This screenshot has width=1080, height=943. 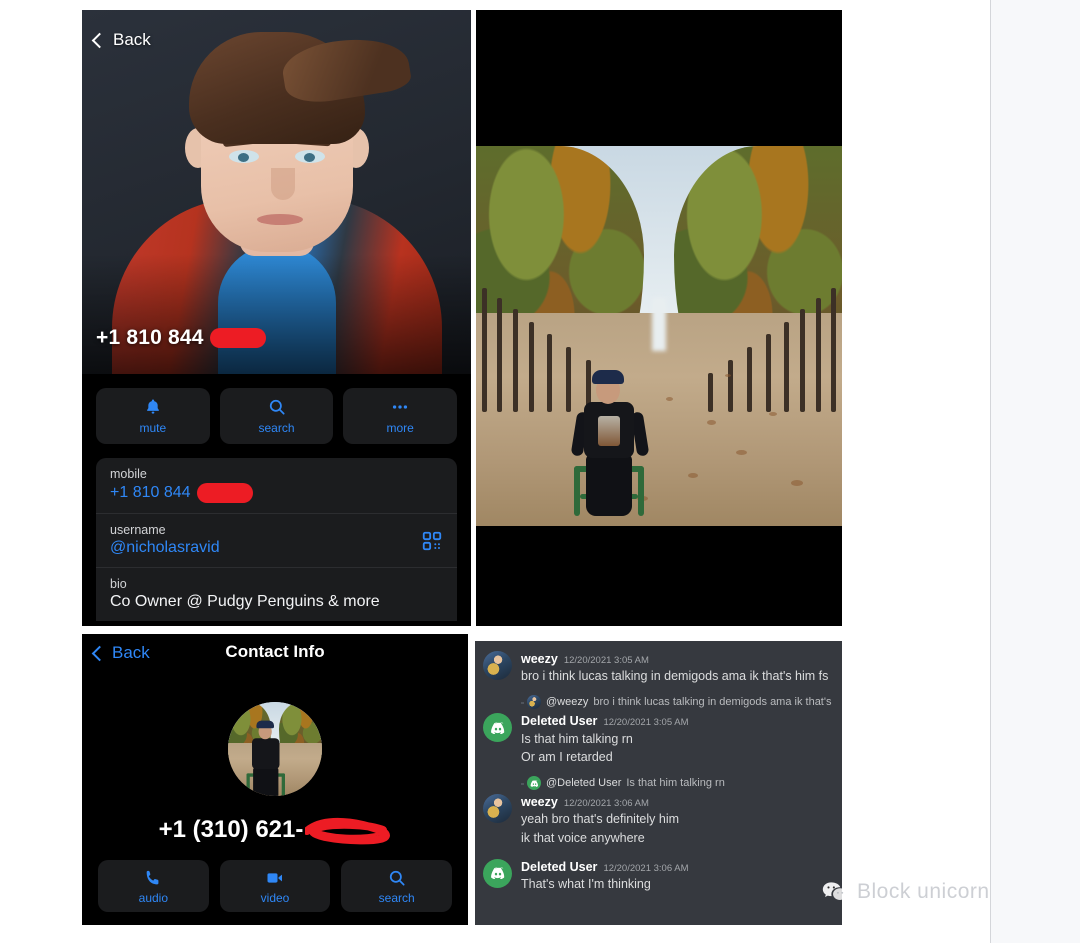 What do you see at coordinates (577, 738) in the screenshot?
I see `message-text: Is that him talking rn` at bounding box center [577, 738].